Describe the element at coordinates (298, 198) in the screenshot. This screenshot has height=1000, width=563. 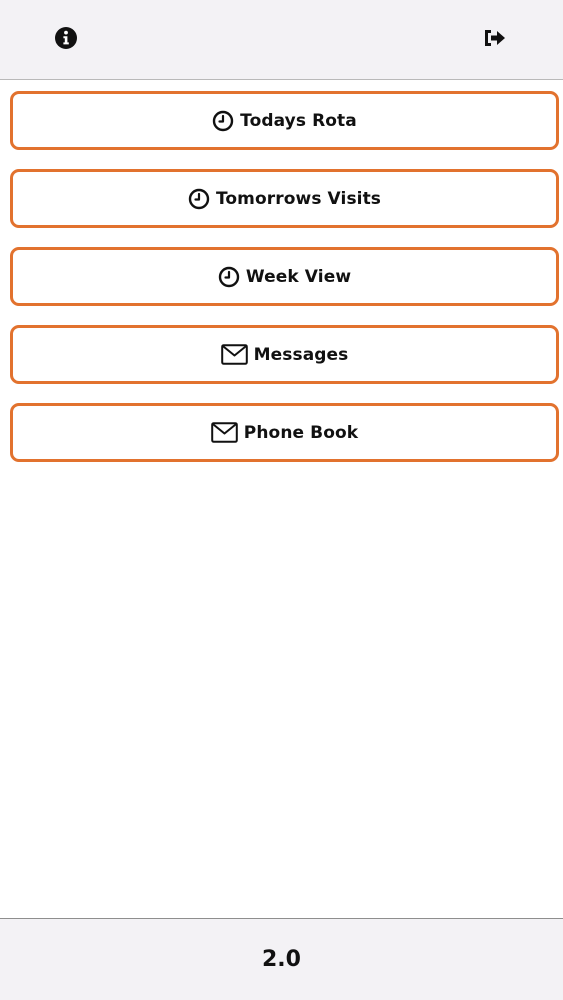
I see `tomorrows-visits-label: Tomorrows Visits` at that location.